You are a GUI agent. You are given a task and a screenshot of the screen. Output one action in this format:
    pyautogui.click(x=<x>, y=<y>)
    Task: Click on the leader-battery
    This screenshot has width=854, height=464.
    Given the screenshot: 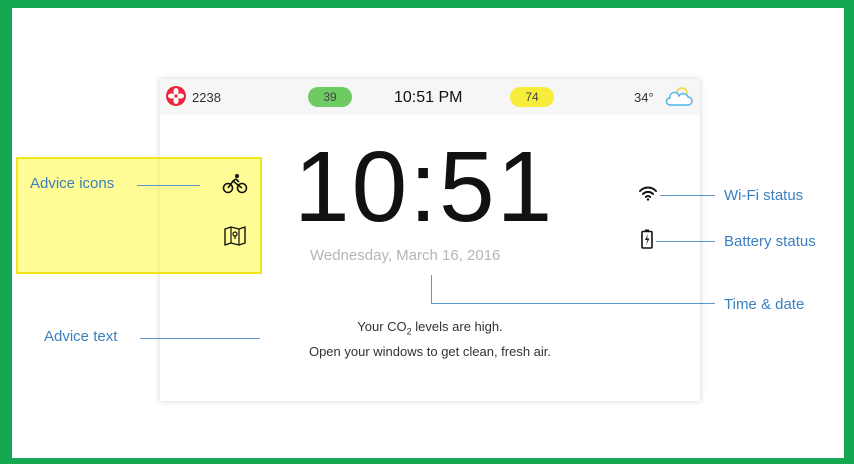 What is the action you would take?
    pyautogui.click(x=685, y=241)
    